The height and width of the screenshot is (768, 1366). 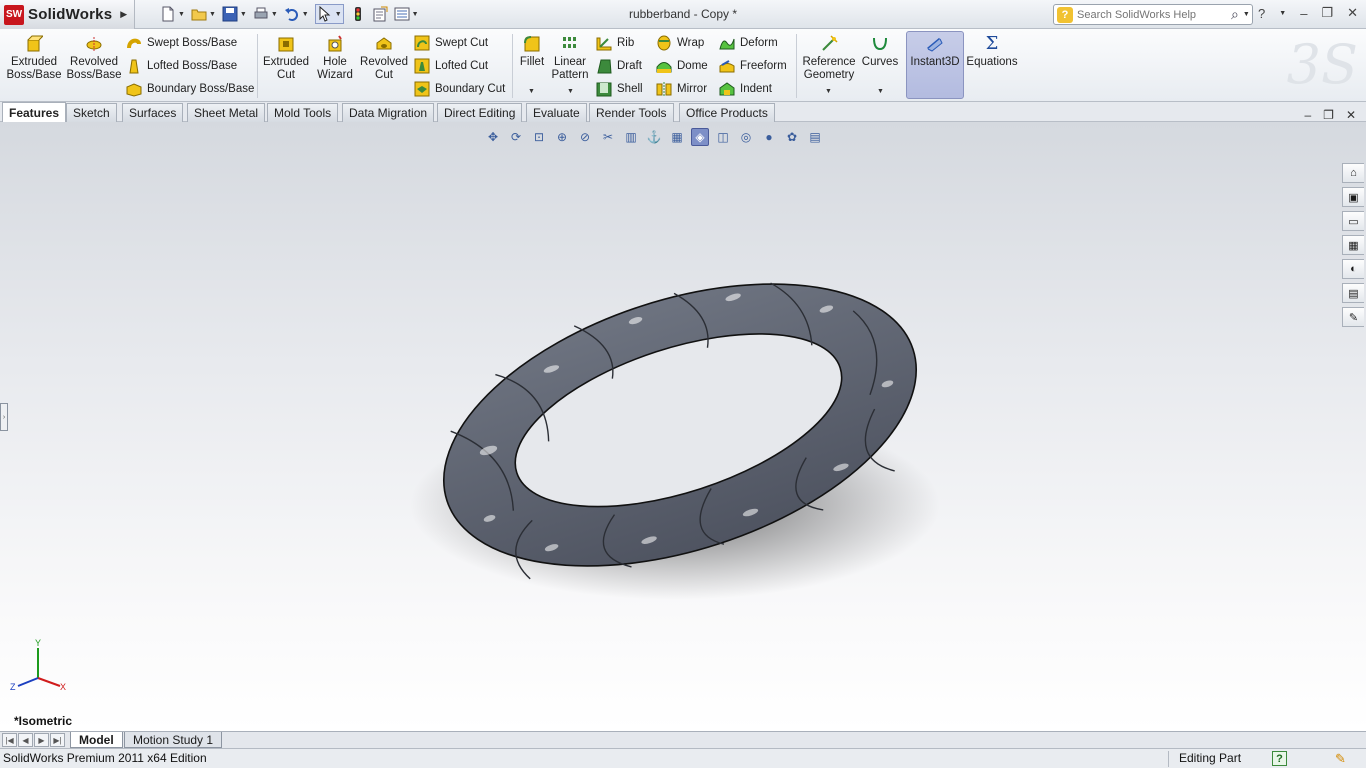 What do you see at coordinates (1353, 173) in the screenshot?
I see `solidworks-resources-icon: ⌂` at bounding box center [1353, 173].